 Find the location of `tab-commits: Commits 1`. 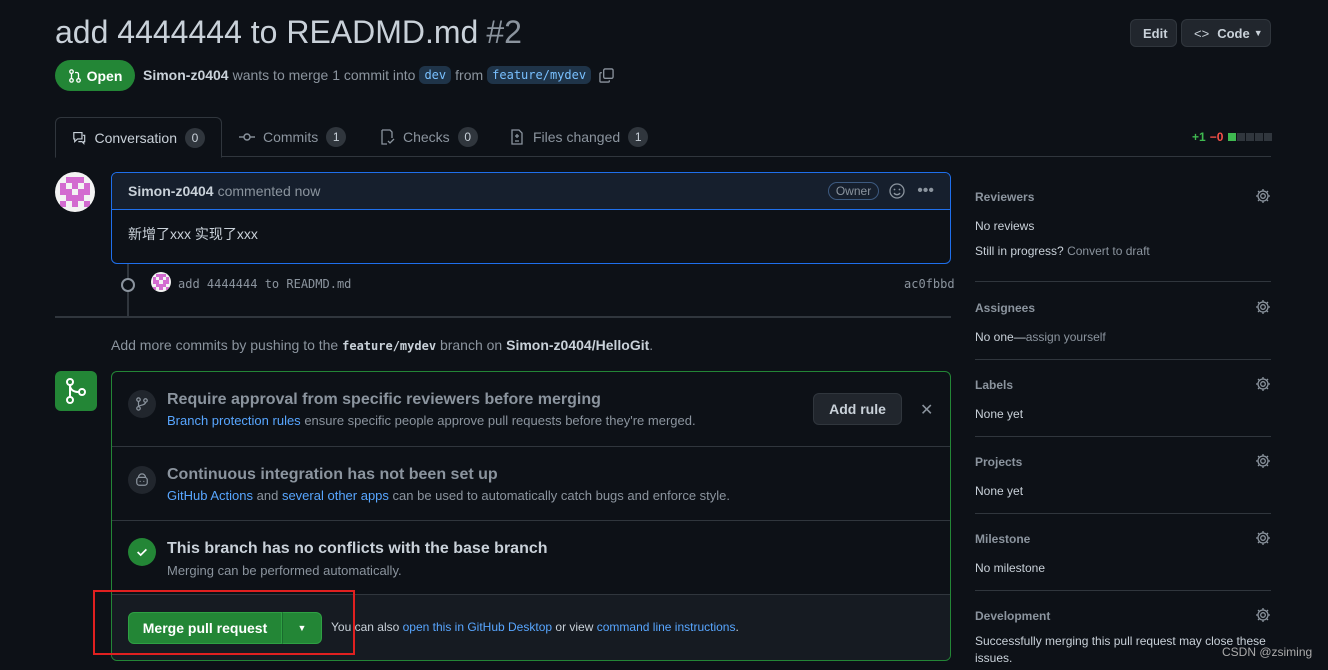

tab-commits: Commits 1 is located at coordinates (292, 137).